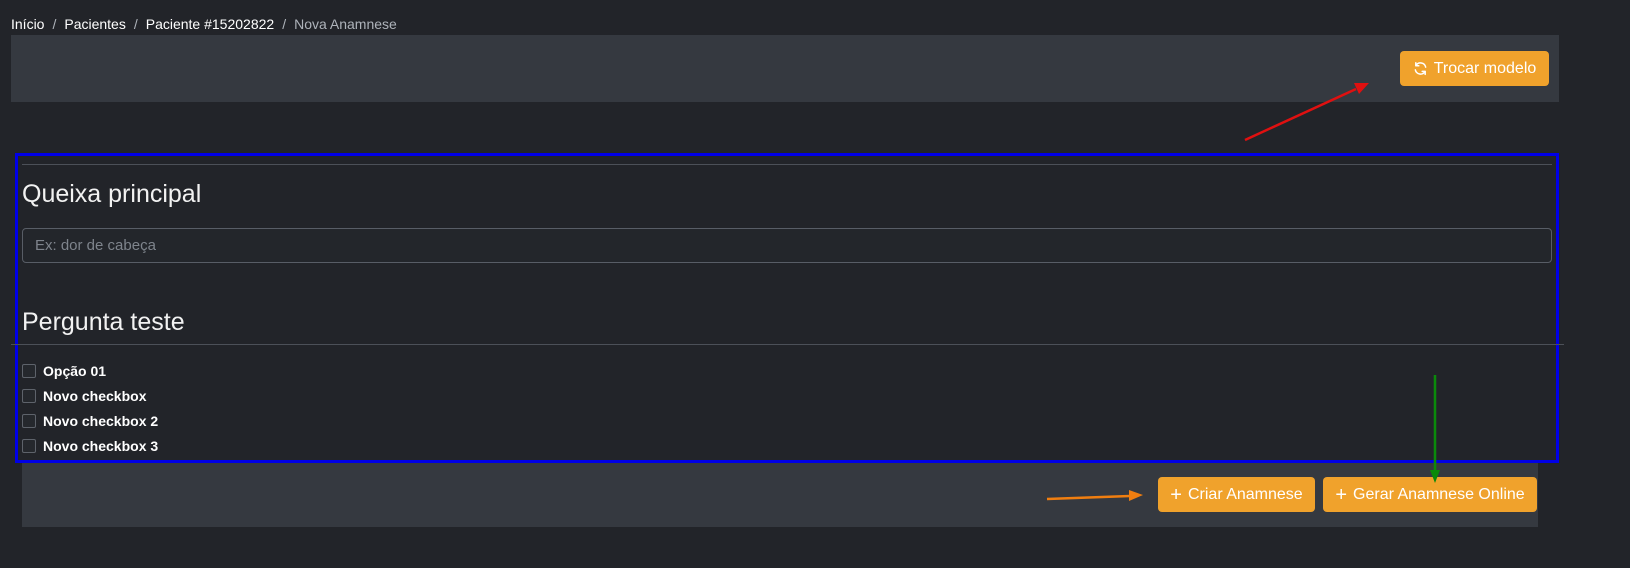 The width and height of the screenshot is (1630, 568). Describe the element at coordinates (1439, 494) in the screenshot. I see `generate-online-anamnesis-label: Gerar Anamnese Online` at that location.